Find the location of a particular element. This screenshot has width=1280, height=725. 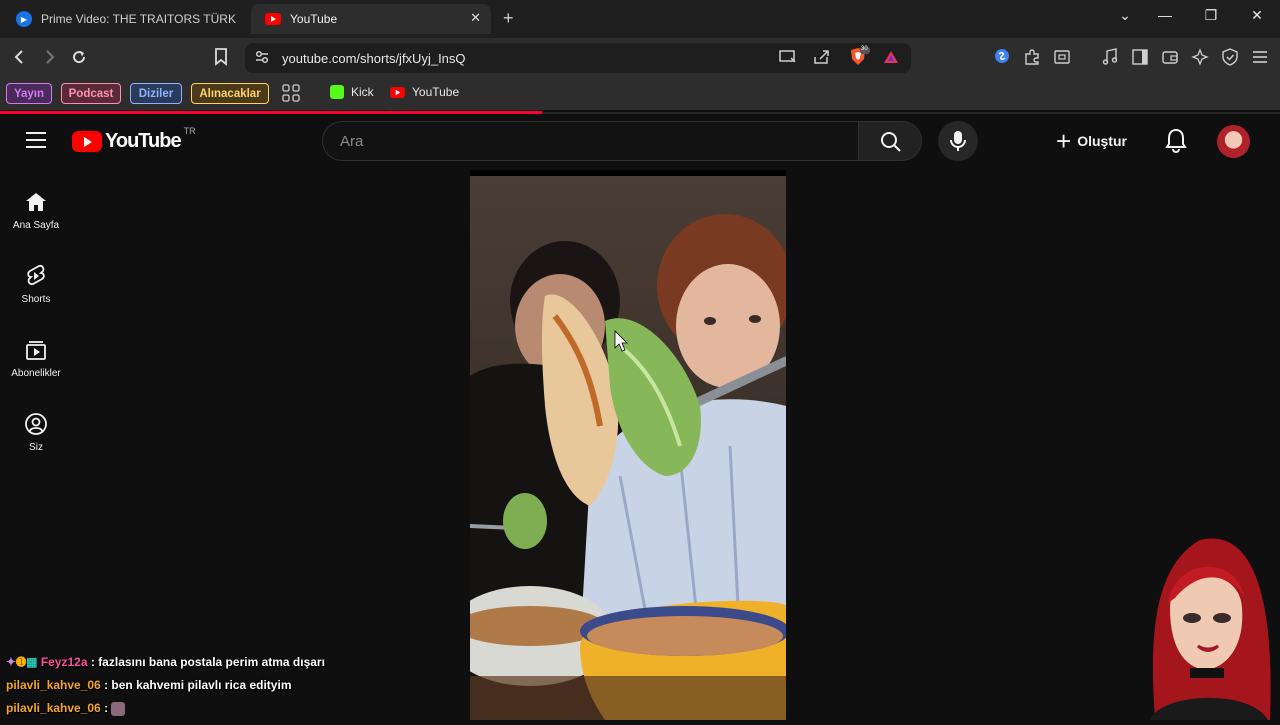

sidebar-item-shorts: Shorts is located at coordinates (36, 284).